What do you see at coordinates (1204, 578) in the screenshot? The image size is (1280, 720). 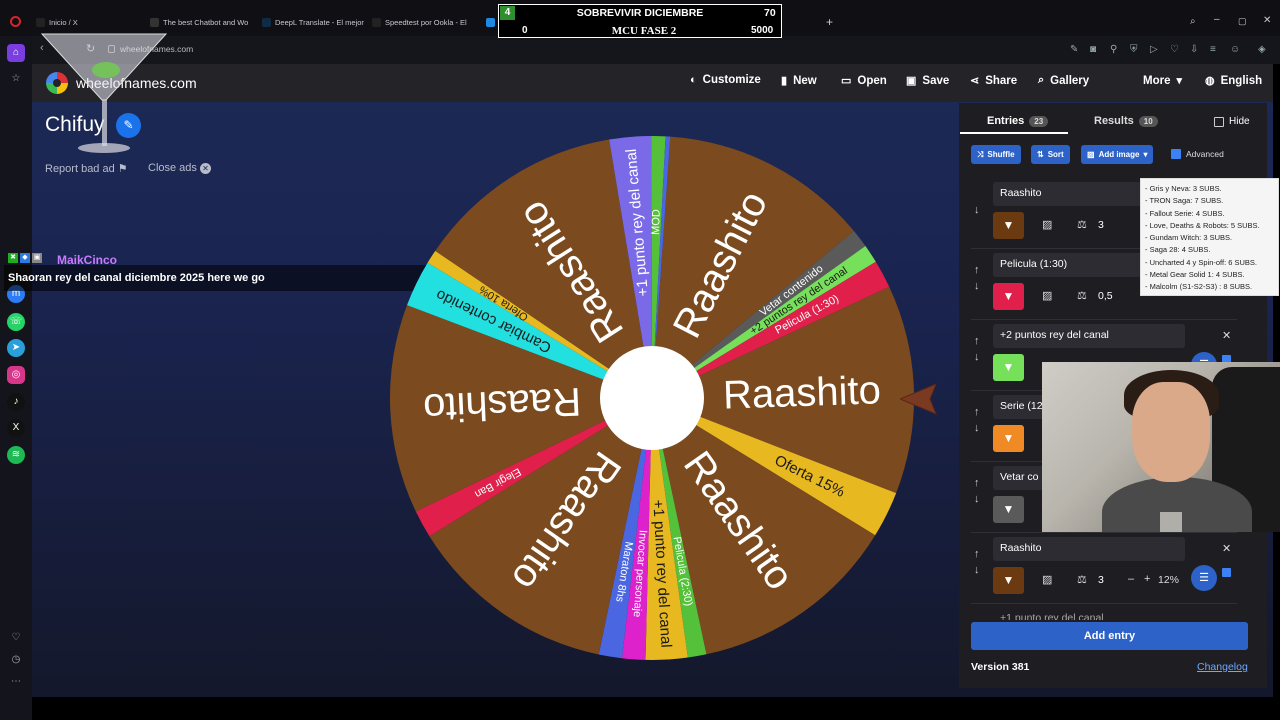 I see `entry-settings-button: ☰` at bounding box center [1204, 578].